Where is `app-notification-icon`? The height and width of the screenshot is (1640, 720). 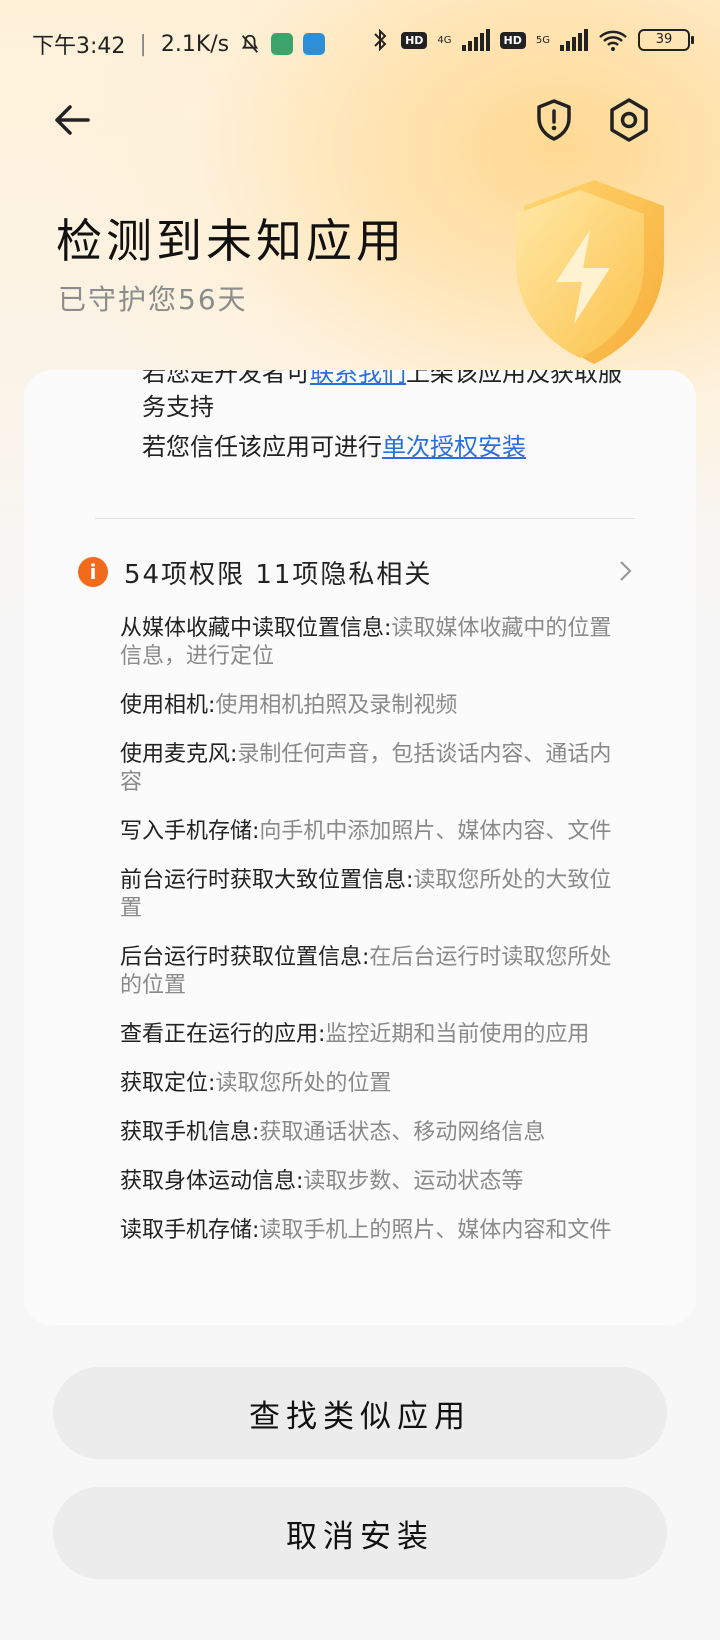
app-notification-icon is located at coordinates (282, 44).